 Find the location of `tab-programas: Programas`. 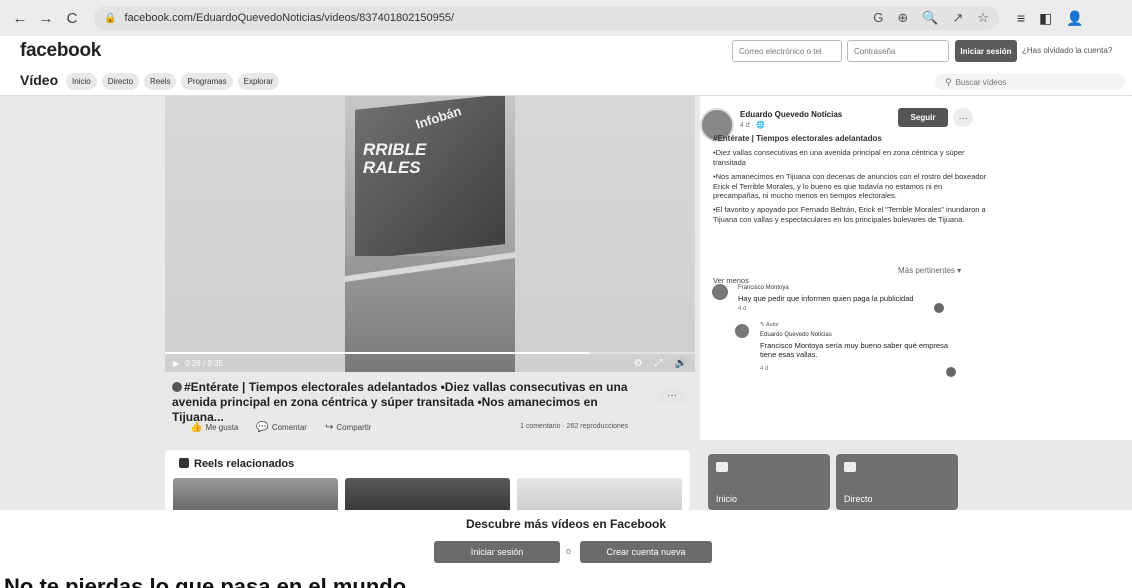

tab-programas: Programas is located at coordinates (207, 81).